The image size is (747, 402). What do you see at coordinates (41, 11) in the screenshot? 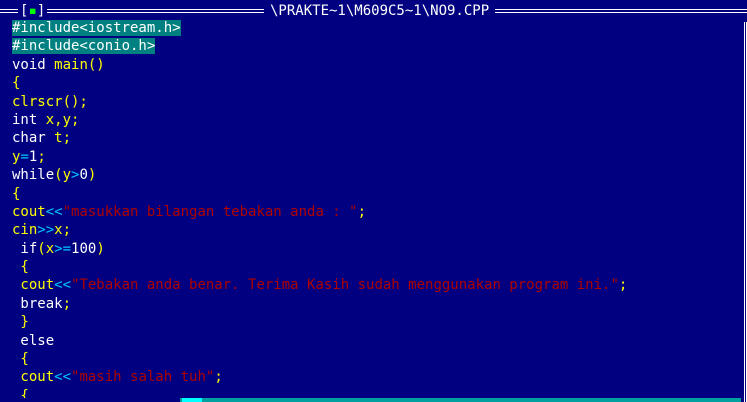
I see `close-box-right: ]` at bounding box center [41, 11].